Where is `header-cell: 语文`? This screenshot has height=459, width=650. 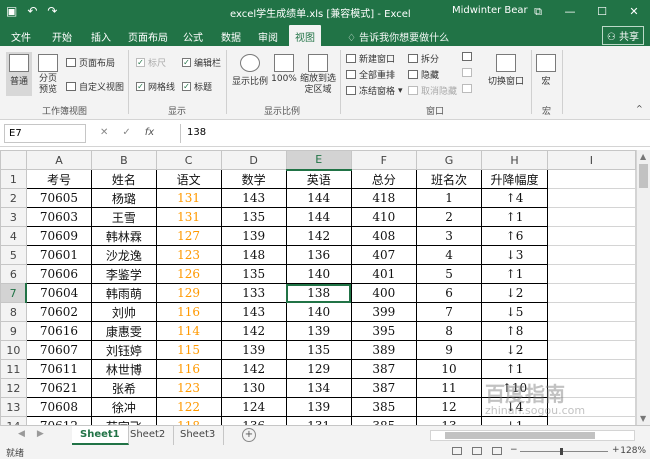 header-cell: 语文 is located at coordinates (188, 179).